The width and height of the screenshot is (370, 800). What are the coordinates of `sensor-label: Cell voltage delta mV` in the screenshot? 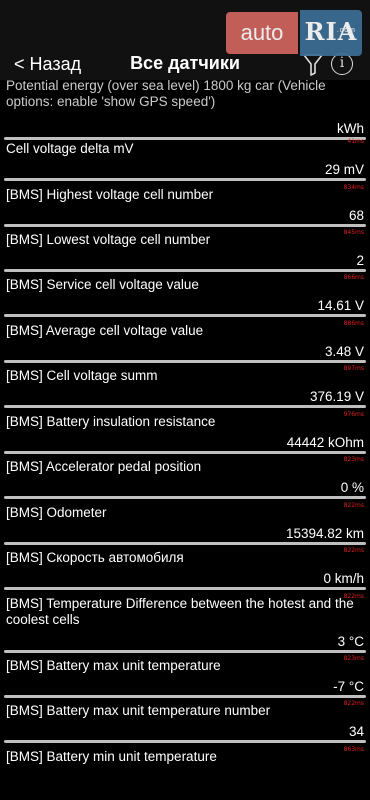 It's located at (70, 148).